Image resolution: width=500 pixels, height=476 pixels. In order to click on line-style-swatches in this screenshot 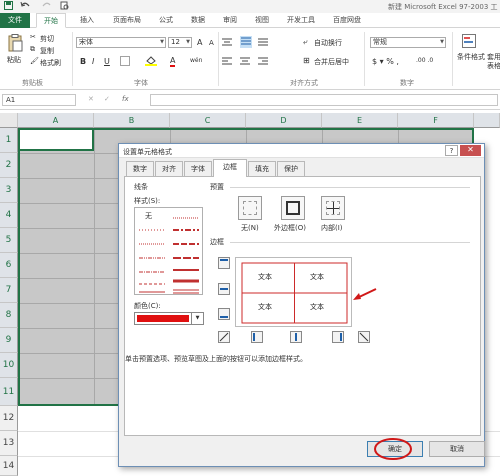, I will do `click(169, 252)`.